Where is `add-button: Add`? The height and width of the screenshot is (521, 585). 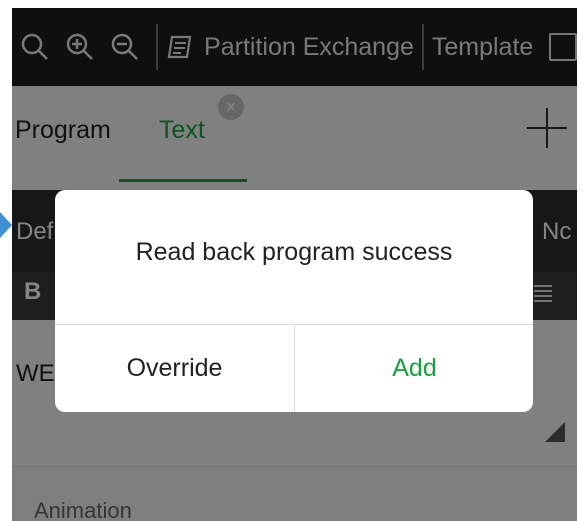
add-button: Add is located at coordinates (414, 368).